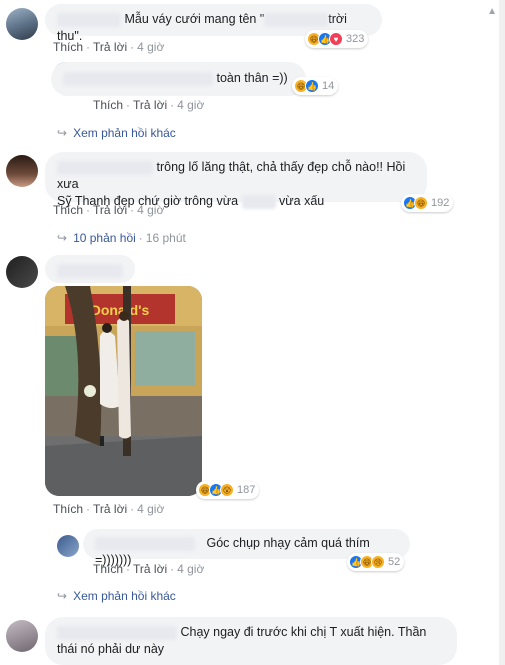 This screenshot has width=505, height=665. Describe the element at coordinates (252, 78) in the screenshot. I see `comment-text: toàn thân =))` at that location.